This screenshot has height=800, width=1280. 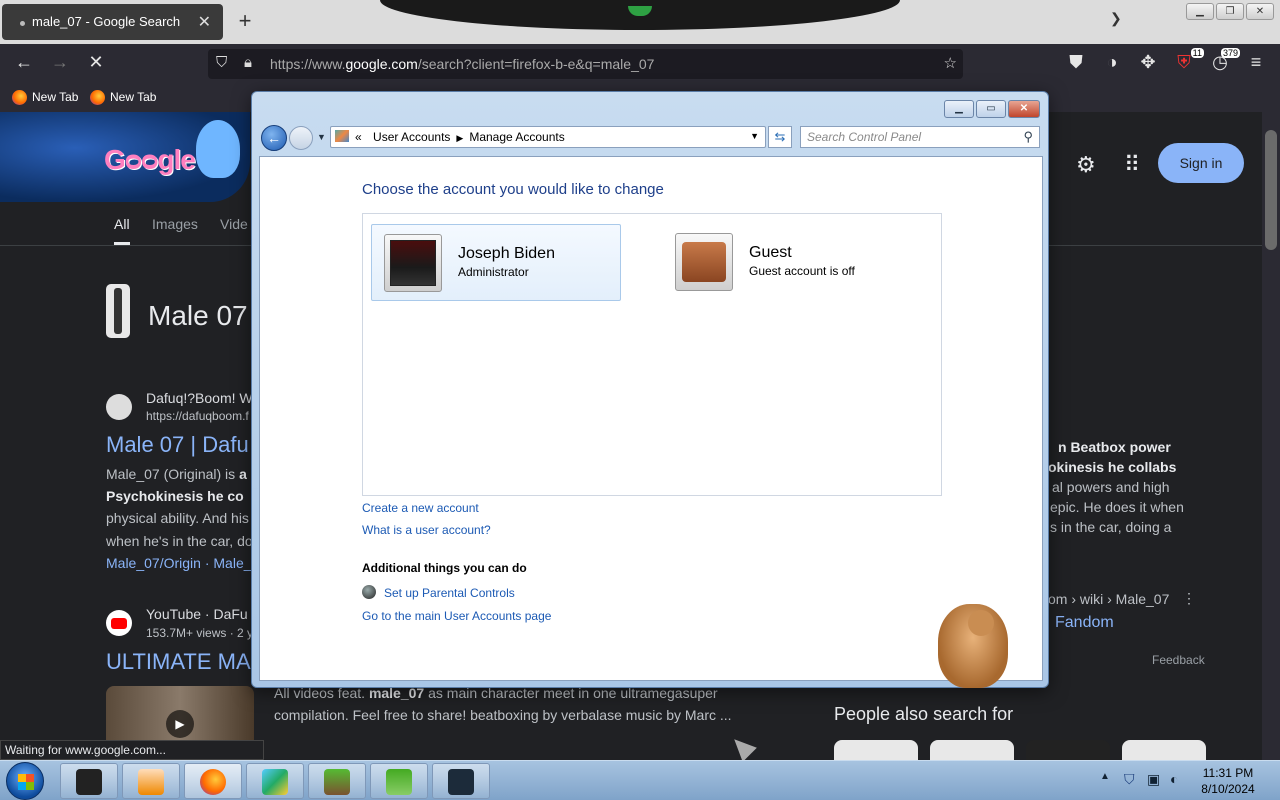 What do you see at coordinates (234, 224) in the screenshot?
I see `tab-videos: Vide` at bounding box center [234, 224].